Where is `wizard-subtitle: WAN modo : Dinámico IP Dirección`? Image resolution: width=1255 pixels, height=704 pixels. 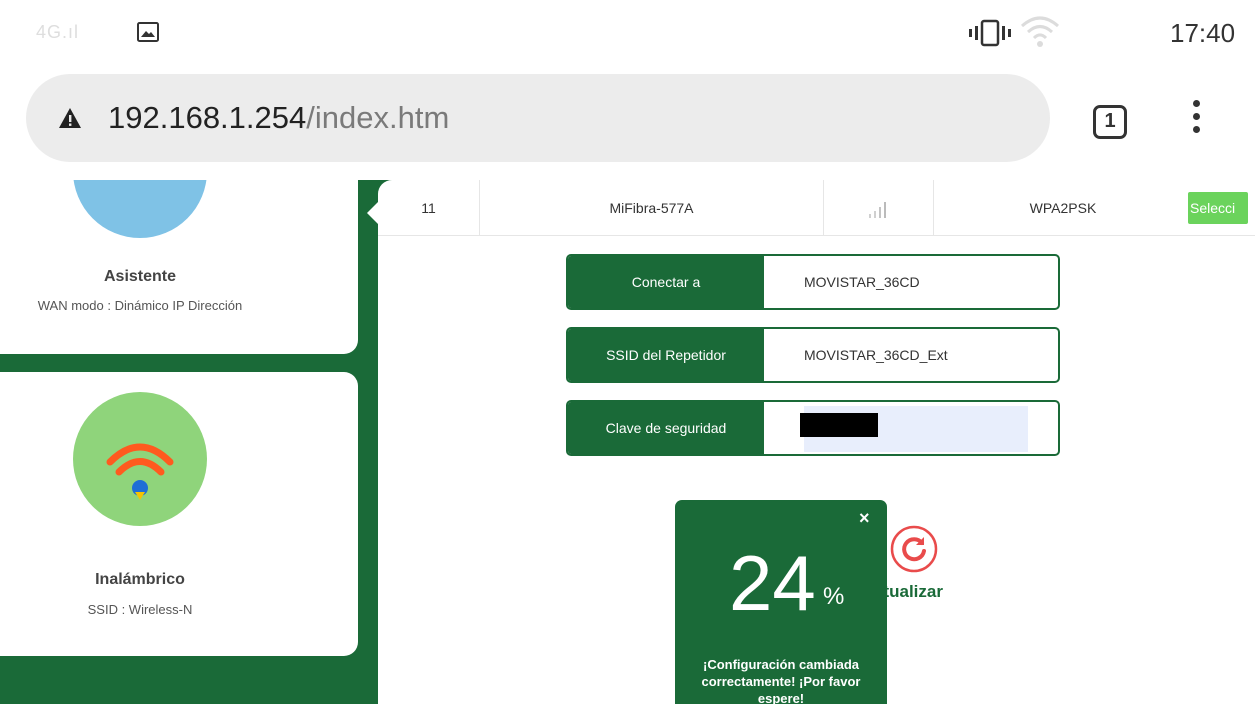
wizard-subtitle: WAN modo : Dinámico IP Dirección is located at coordinates (140, 305).